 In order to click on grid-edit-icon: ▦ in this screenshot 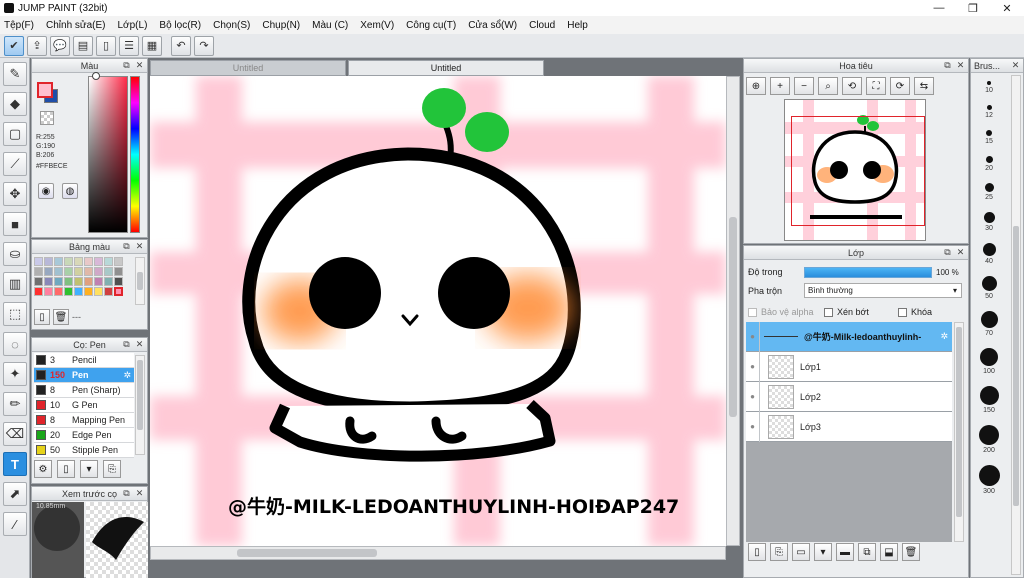, I will do `click(152, 45)`.